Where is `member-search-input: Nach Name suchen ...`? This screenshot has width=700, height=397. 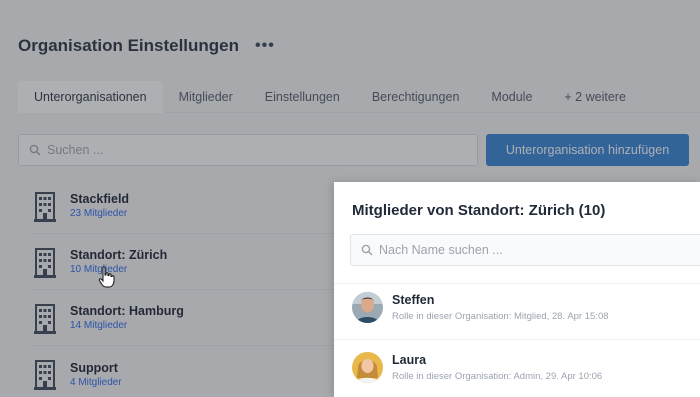 member-search-input: Nach Name suchen ... is located at coordinates (525, 250).